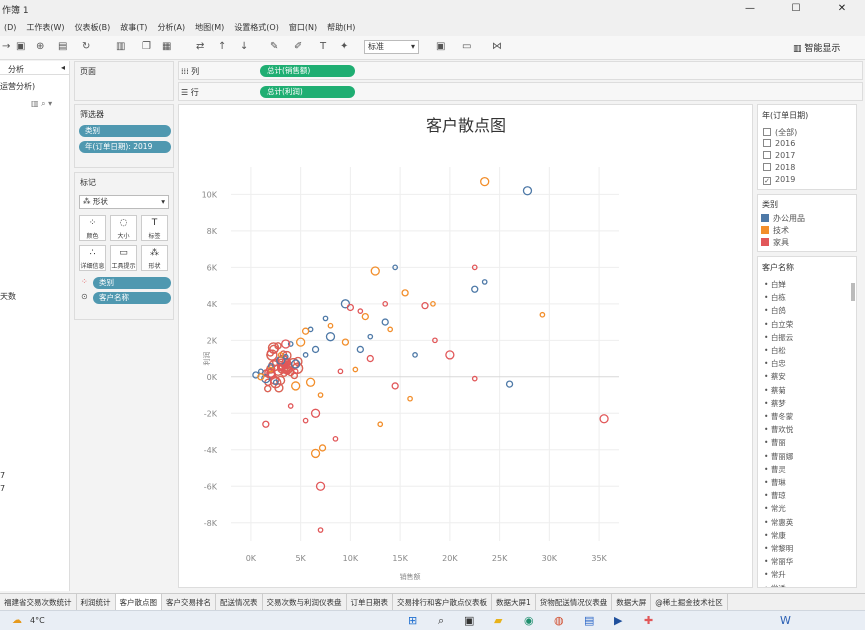  I want to click on customer-item: • 曹丽, so click(775, 442).